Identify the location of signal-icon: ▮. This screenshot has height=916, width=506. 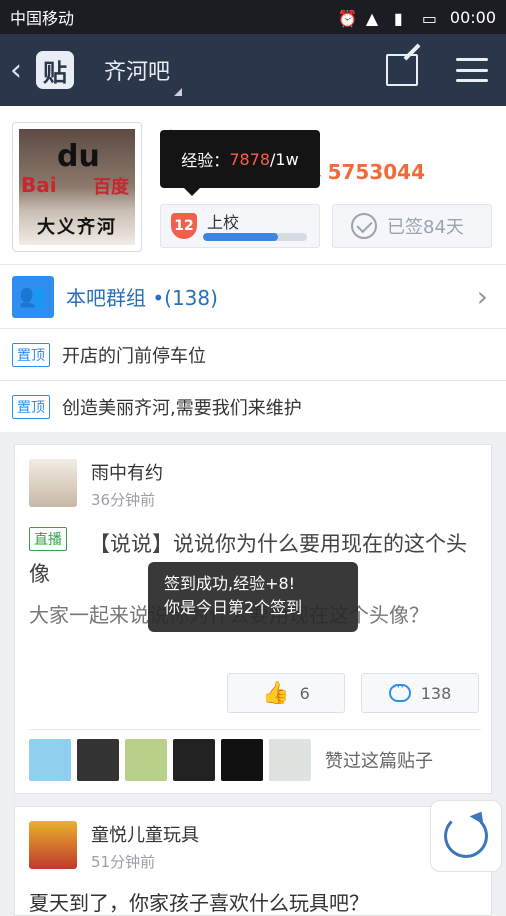
(398, 18).